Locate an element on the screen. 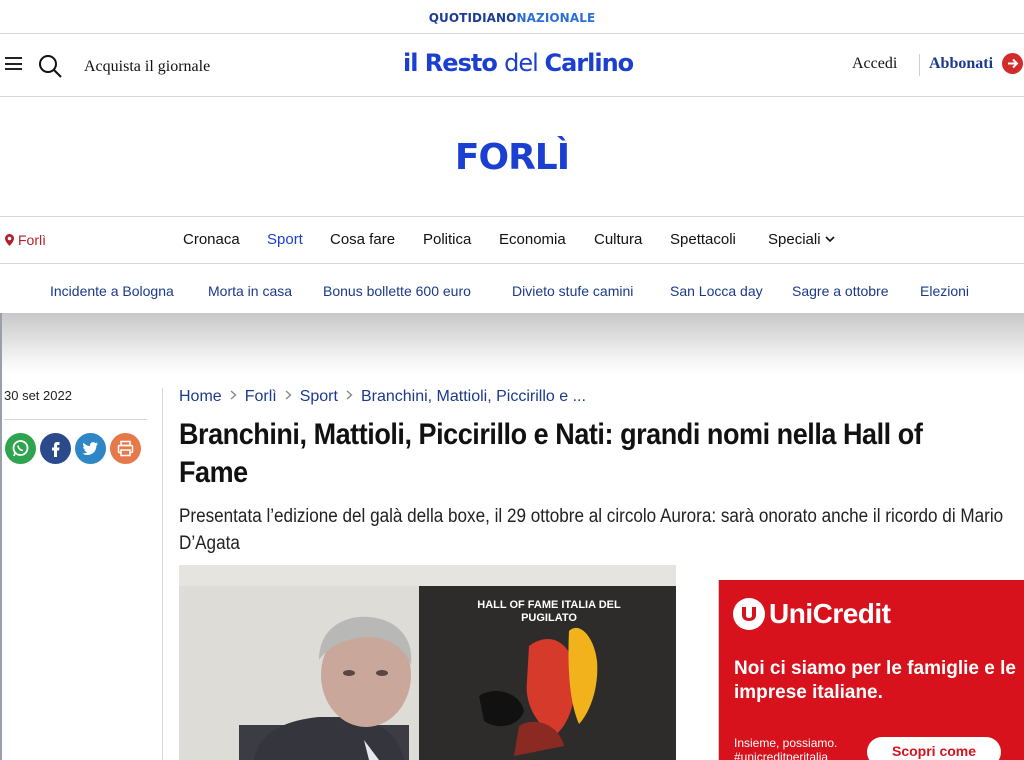 The image size is (1024, 760). trending-item: Elezioni is located at coordinates (944, 291).